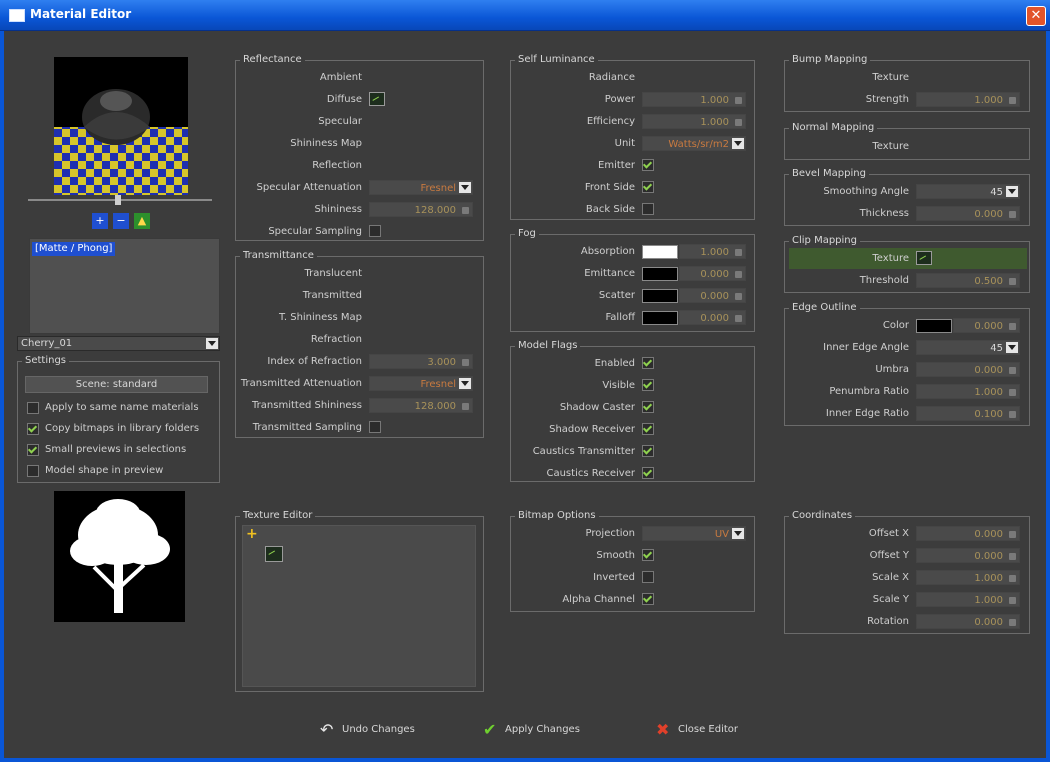 Image resolution: width=1050 pixels, height=762 pixels. I want to click on projection-dropdown: UV, so click(694, 533).